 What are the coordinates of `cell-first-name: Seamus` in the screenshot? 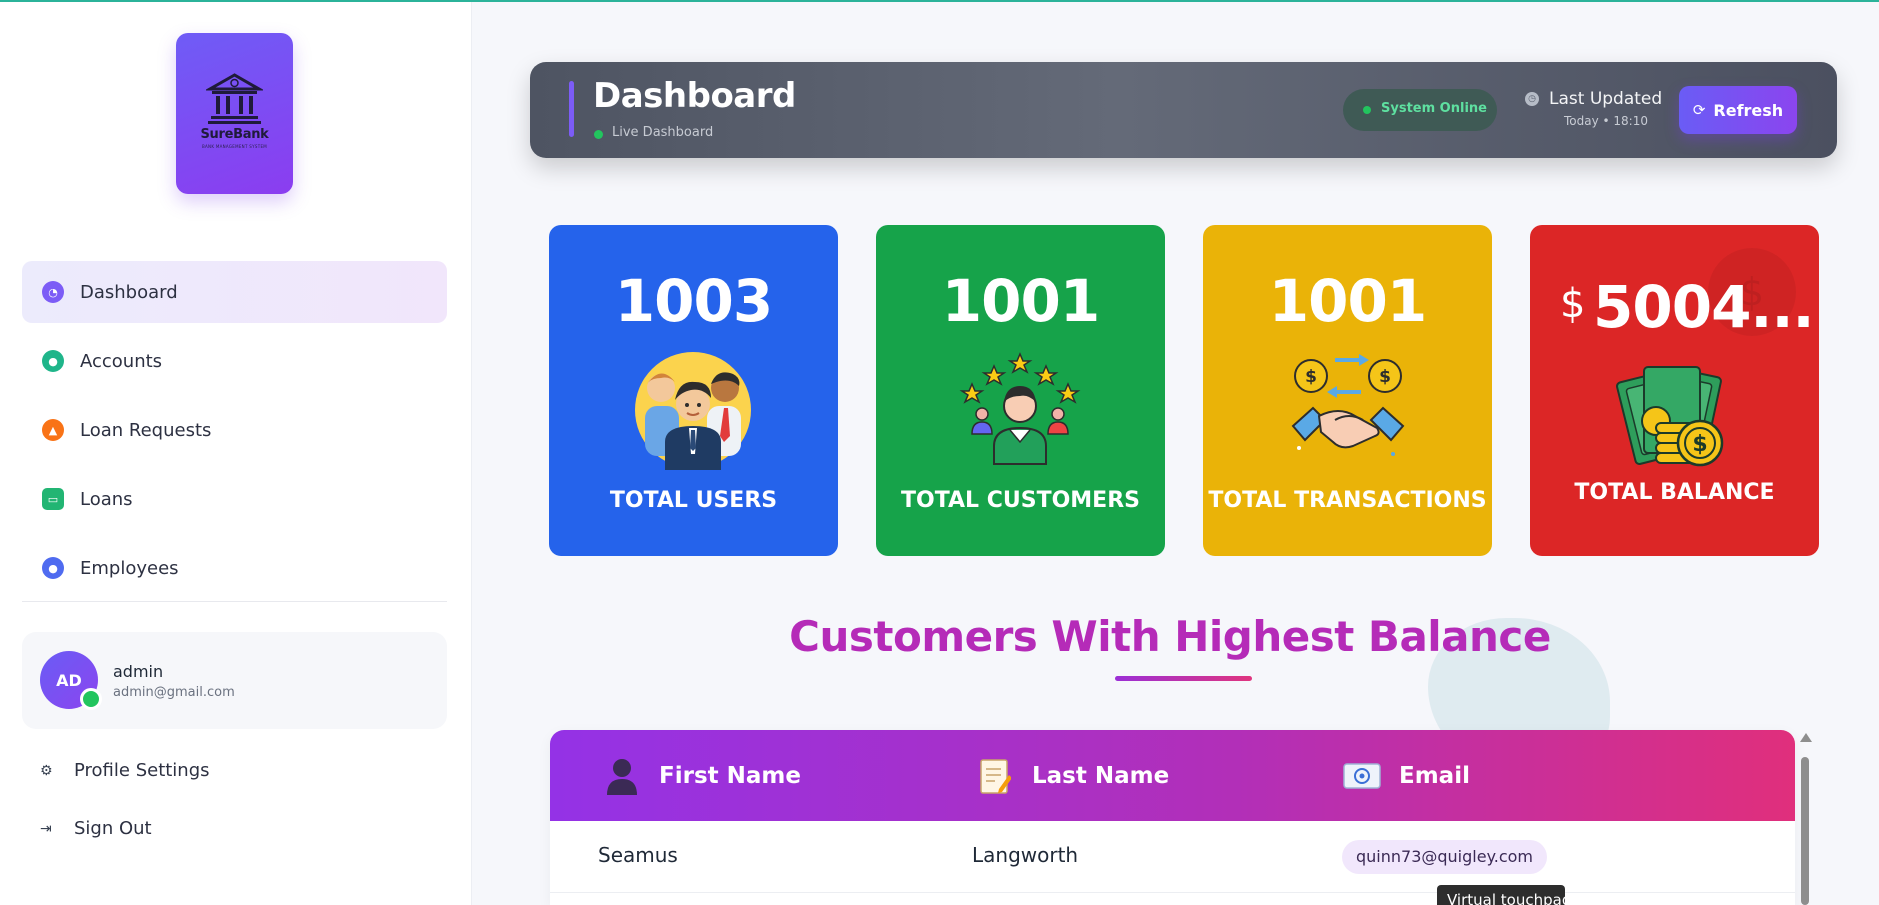 It's located at (638, 855).